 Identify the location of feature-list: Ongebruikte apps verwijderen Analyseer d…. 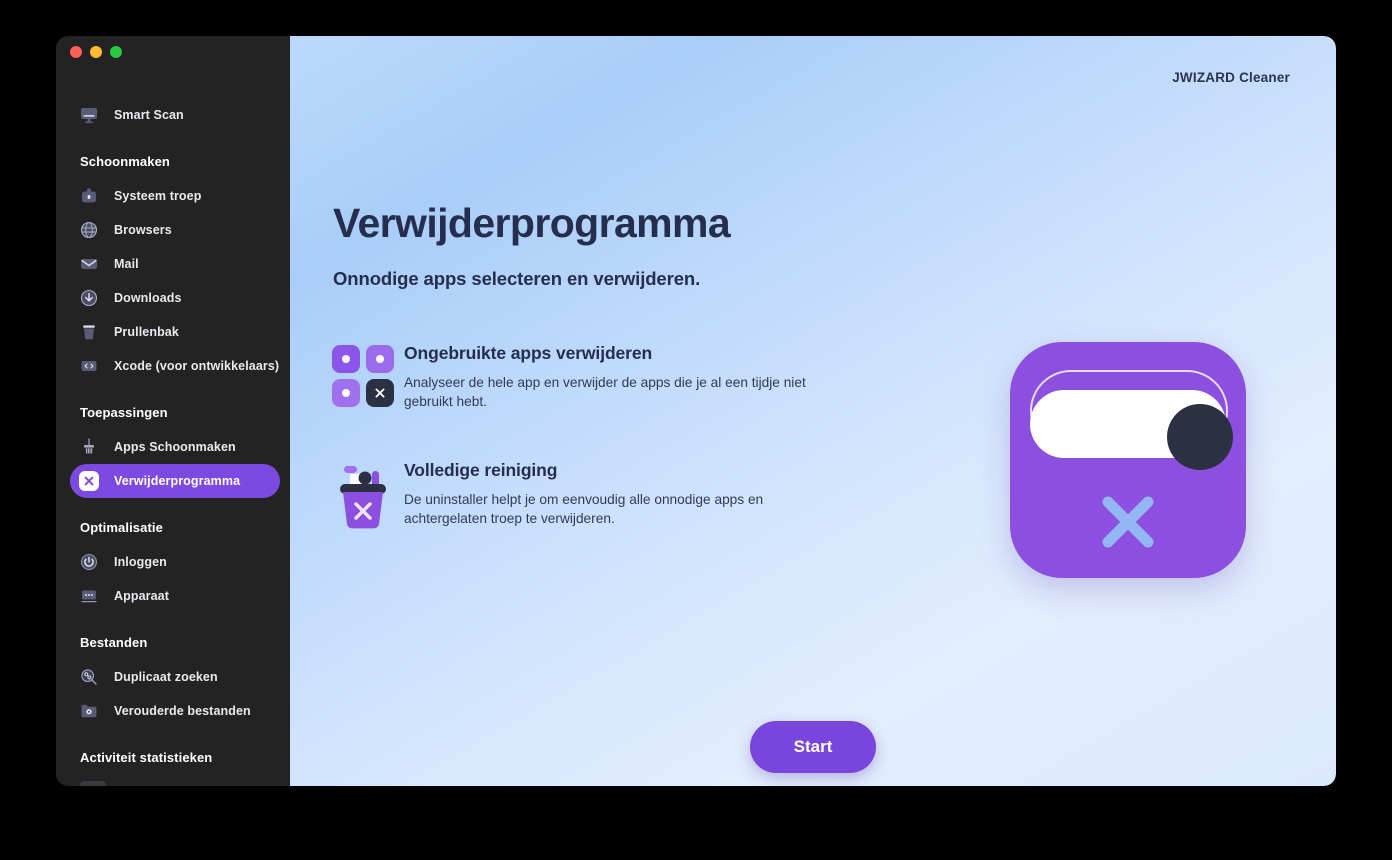
(612, 460).